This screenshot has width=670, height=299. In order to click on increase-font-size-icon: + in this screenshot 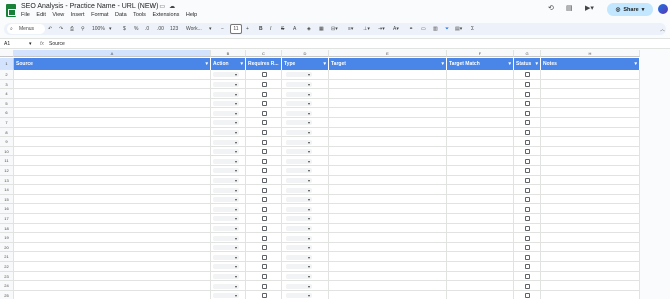, I will do `click(247, 29)`.